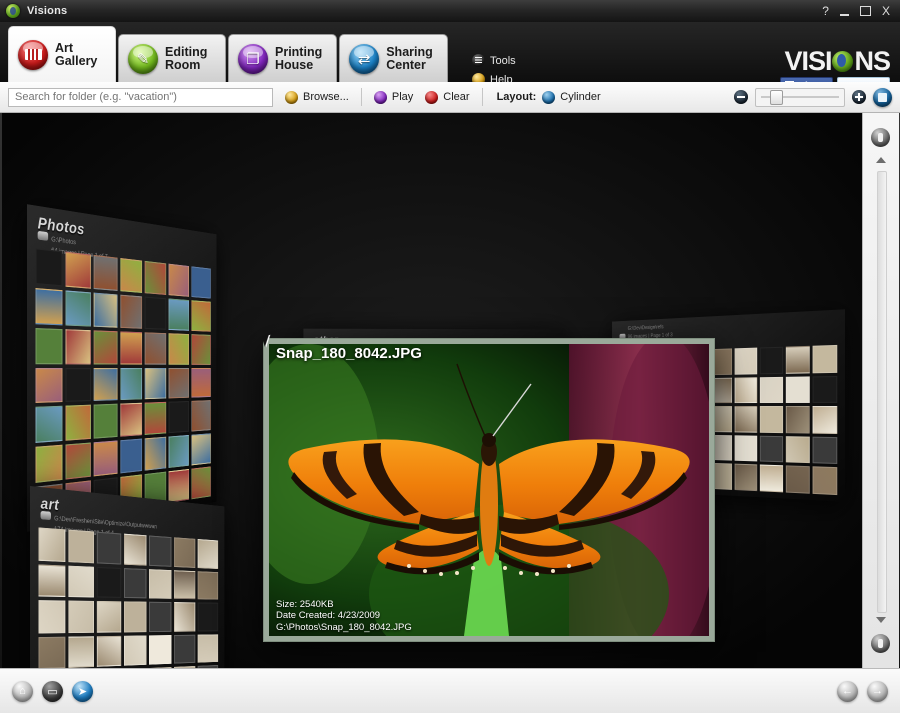  I want to click on search-input, so click(140, 97).